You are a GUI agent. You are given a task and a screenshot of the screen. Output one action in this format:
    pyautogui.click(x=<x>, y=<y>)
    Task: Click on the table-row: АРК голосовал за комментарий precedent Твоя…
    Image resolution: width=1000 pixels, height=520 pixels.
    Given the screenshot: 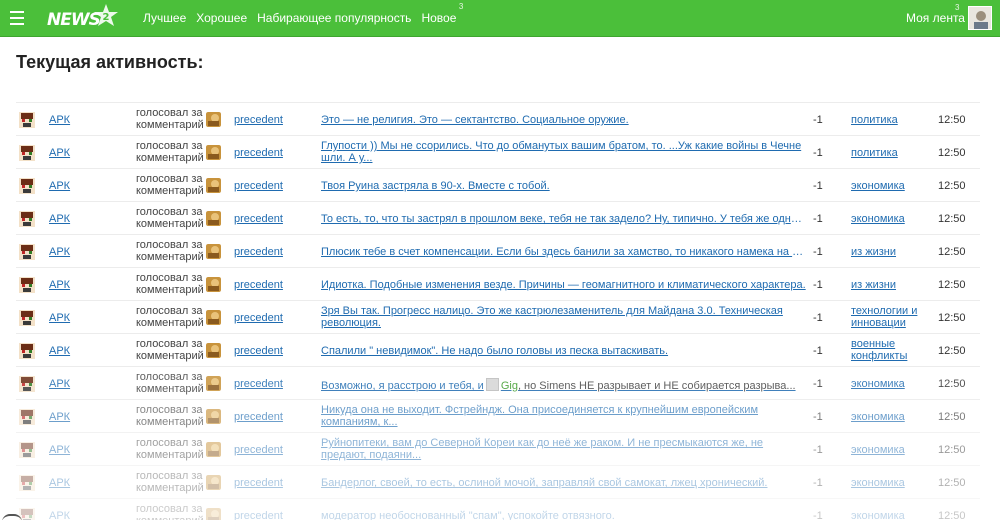 What is the action you would take?
    pyautogui.click(x=498, y=185)
    